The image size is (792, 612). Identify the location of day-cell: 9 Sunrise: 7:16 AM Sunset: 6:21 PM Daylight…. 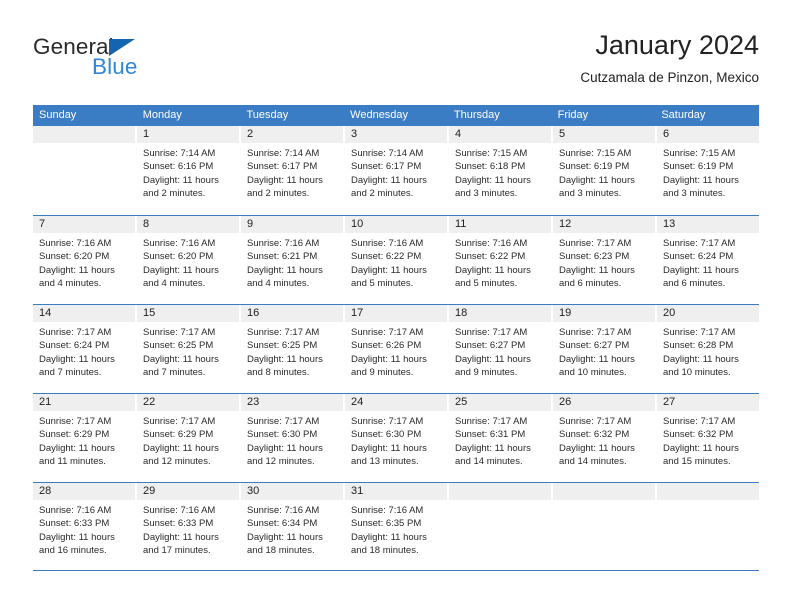
(293, 260).